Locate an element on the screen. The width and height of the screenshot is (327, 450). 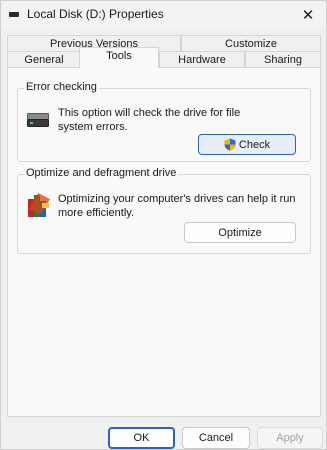
check-button: Check is located at coordinates (247, 144).